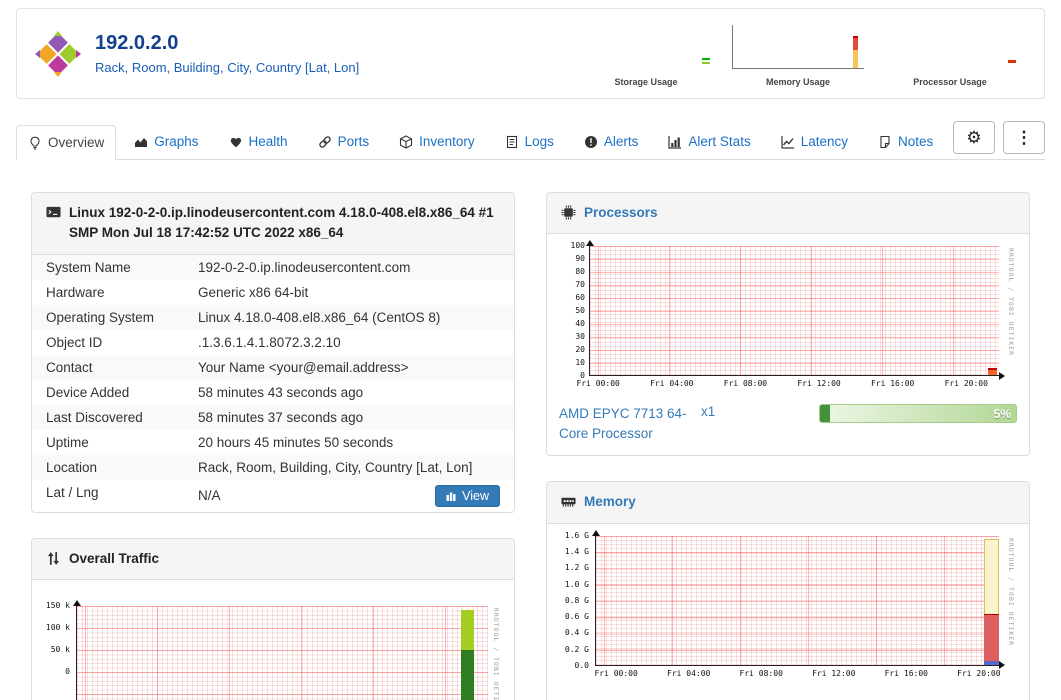 The height and width of the screenshot is (700, 1061). What do you see at coordinates (437, 141) in the screenshot?
I see `tab-inventory: Inventory` at bounding box center [437, 141].